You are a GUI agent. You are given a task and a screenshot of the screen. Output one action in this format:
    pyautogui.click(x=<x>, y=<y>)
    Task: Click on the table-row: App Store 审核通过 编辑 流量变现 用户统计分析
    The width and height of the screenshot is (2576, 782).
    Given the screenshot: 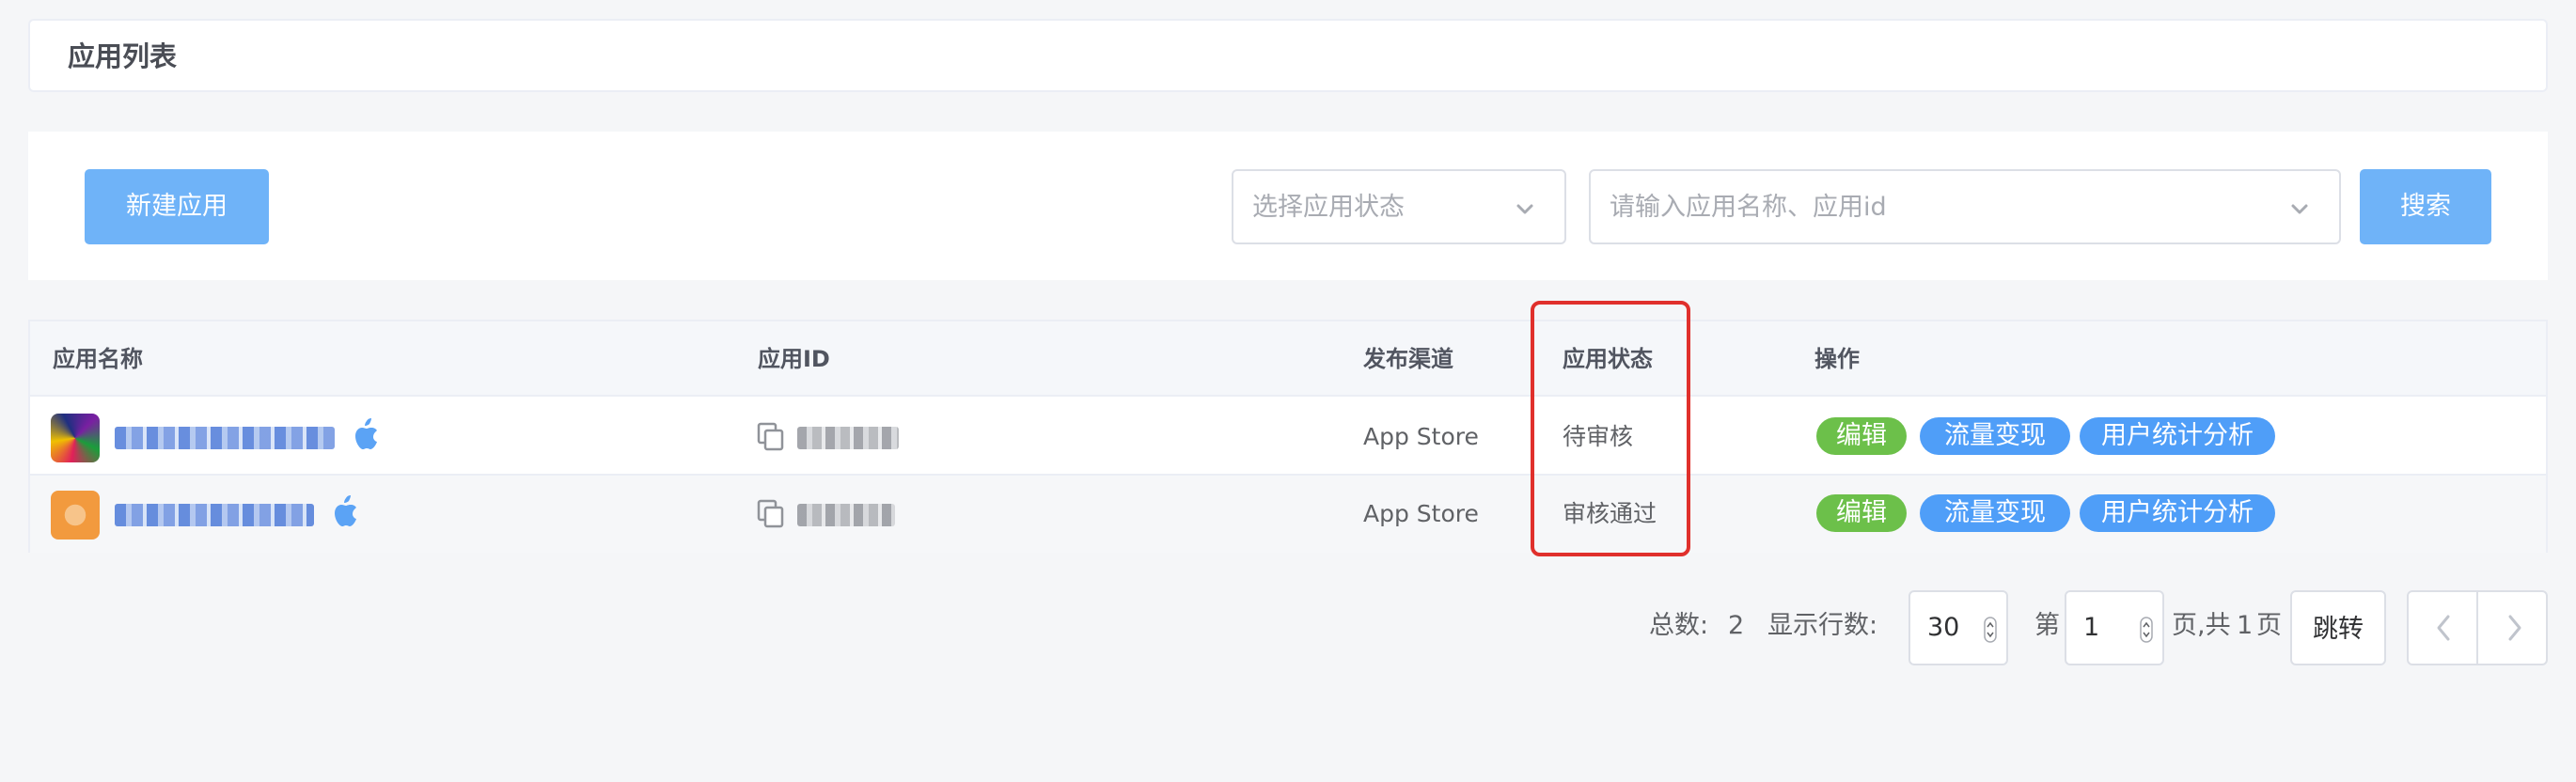 What is the action you would take?
    pyautogui.click(x=1288, y=515)
    